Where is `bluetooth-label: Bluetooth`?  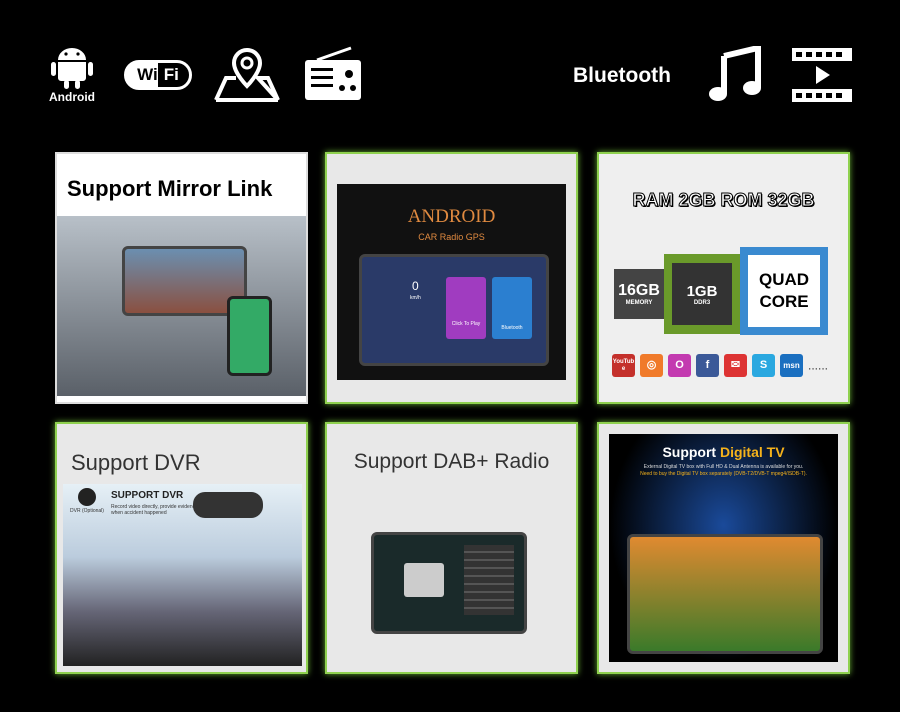 bluetooth-label: Bluetooth is located at coordinates (622, 75).